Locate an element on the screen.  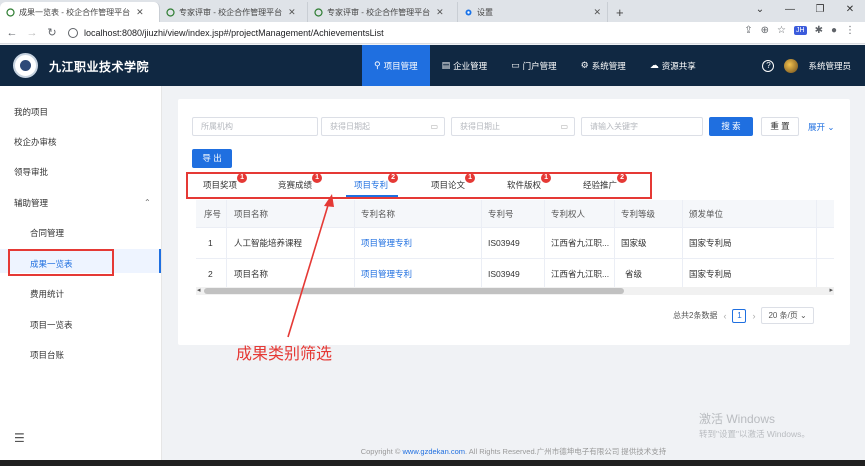
reset-button: 重 置 is located at coordinates (780, 126).